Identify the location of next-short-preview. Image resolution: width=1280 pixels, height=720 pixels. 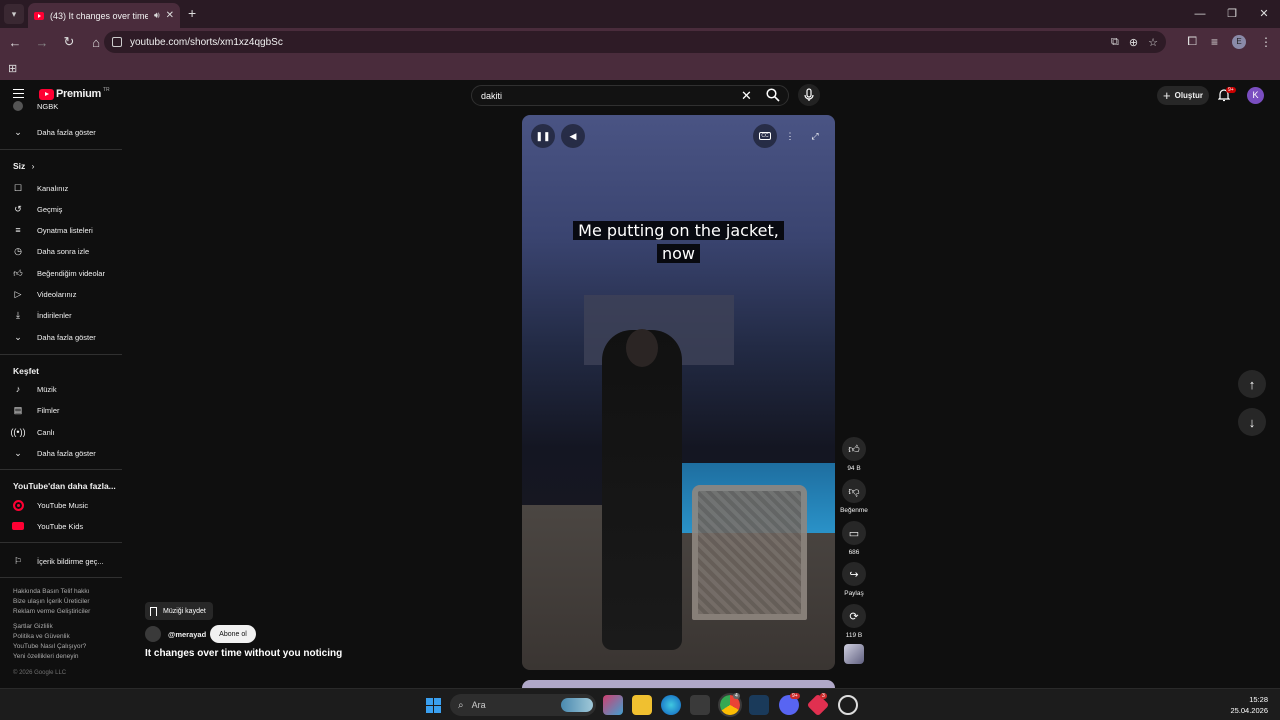
(678, 684).